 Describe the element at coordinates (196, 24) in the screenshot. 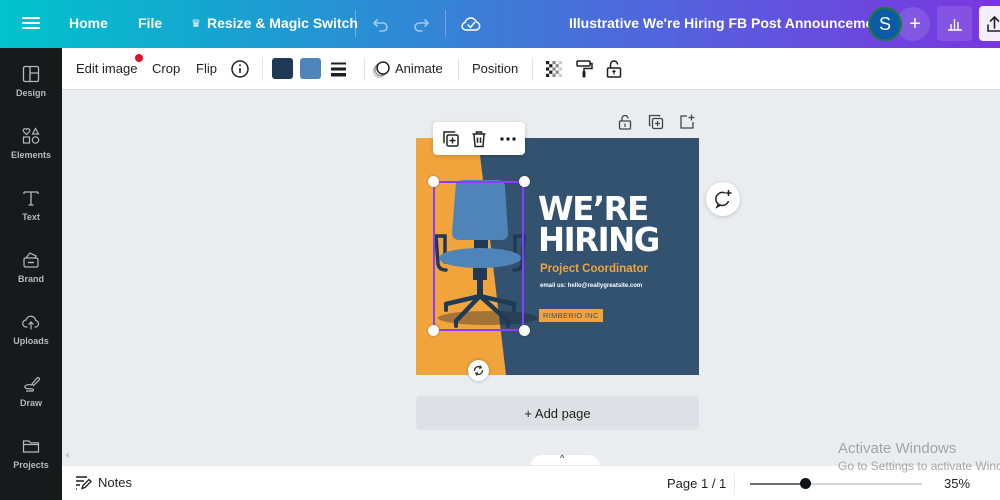

I see `crown-icon: ♛` at that location.